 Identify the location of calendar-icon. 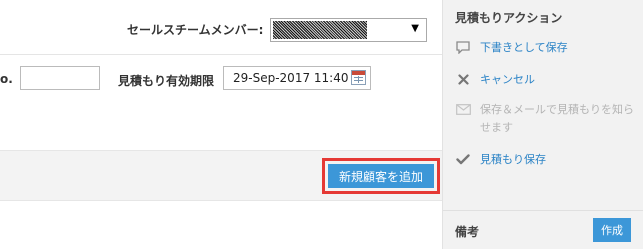
(358, 77).